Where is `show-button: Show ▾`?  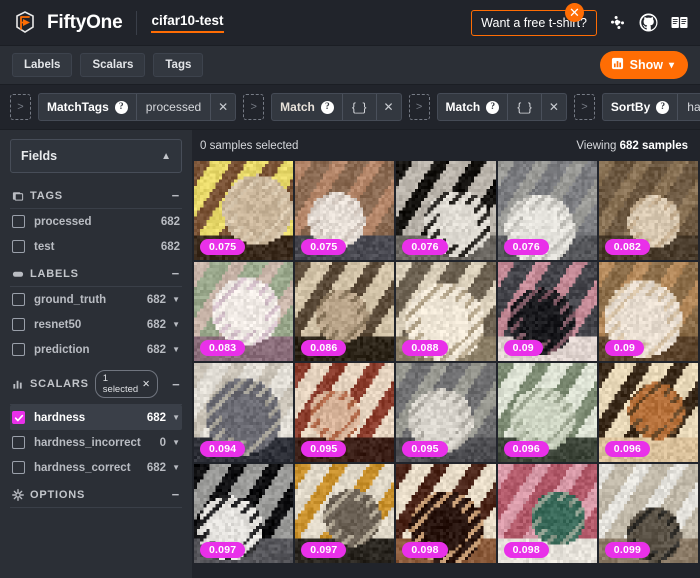 show-button: Show ▾ is located at coordinates (643, 65).